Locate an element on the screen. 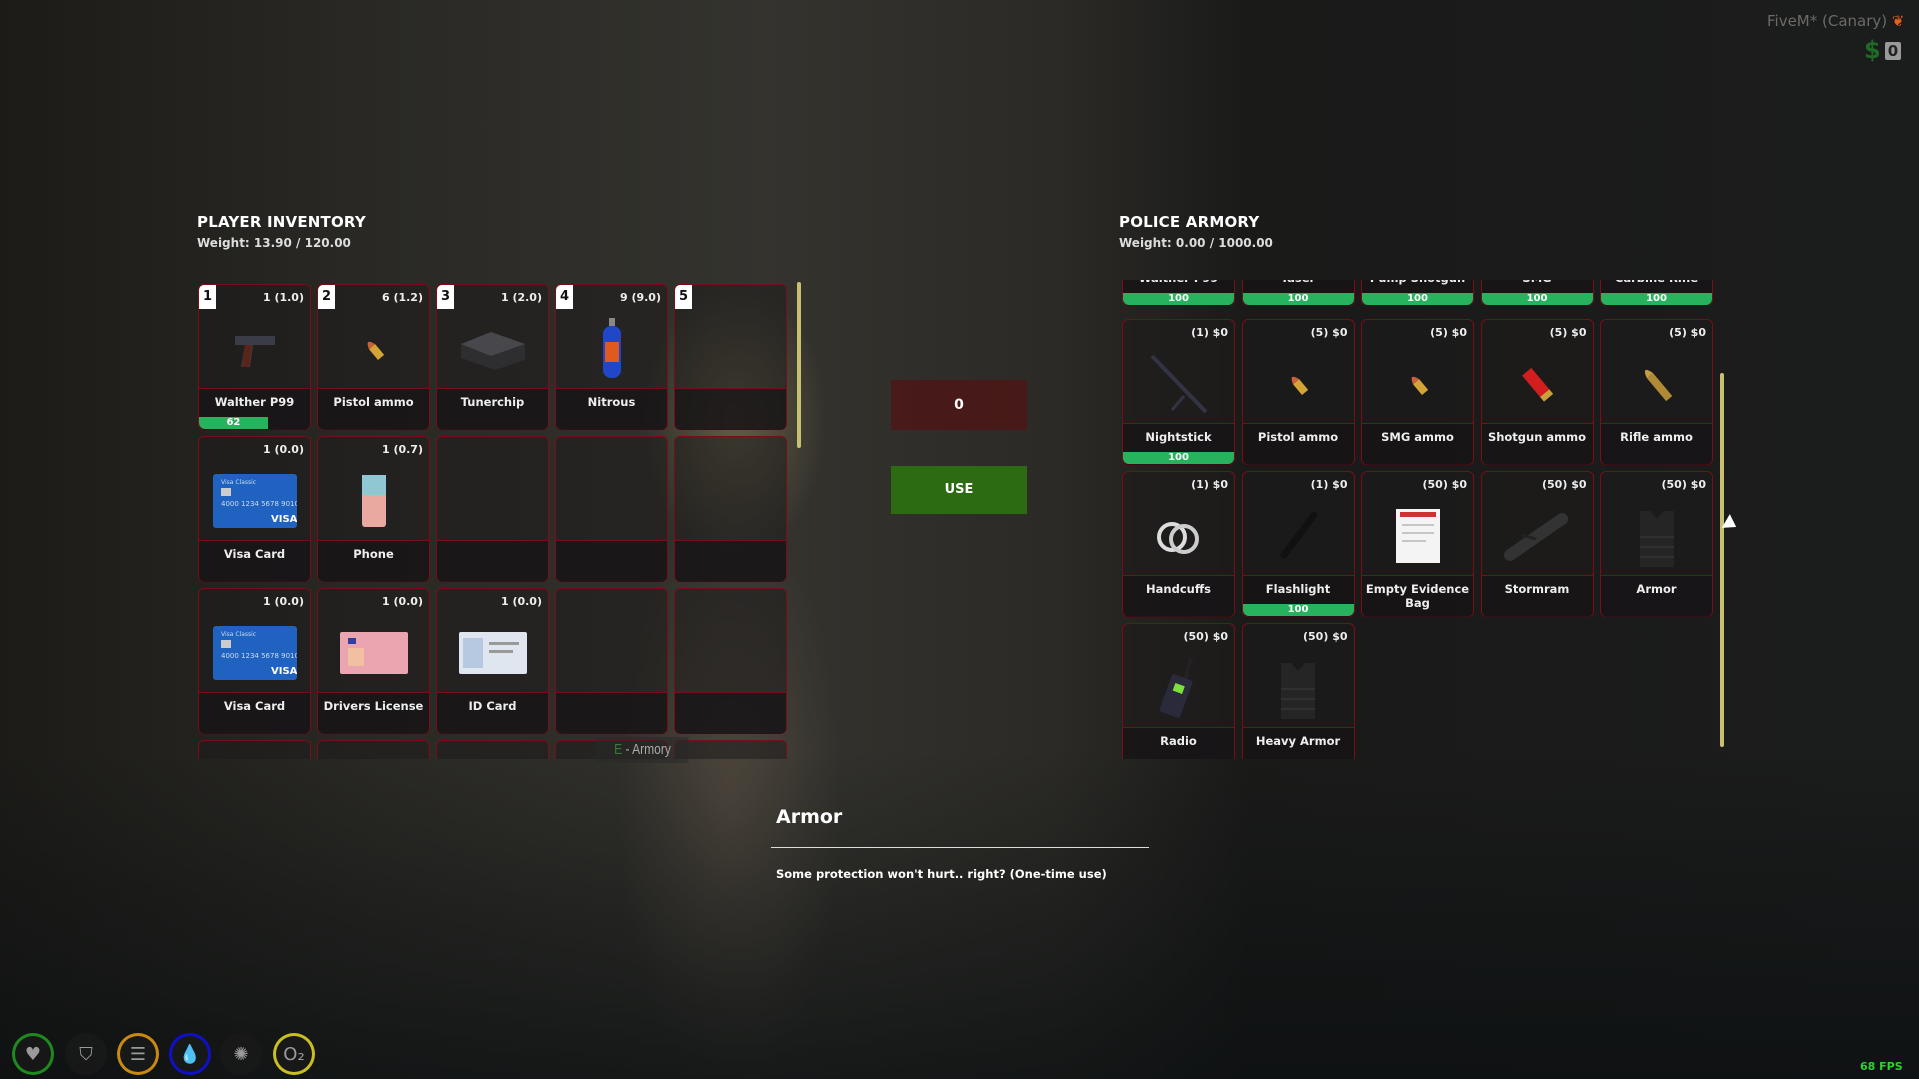  armory-slot: (1) $0 Nightstick 100 is located at coordinates (1178, 392).